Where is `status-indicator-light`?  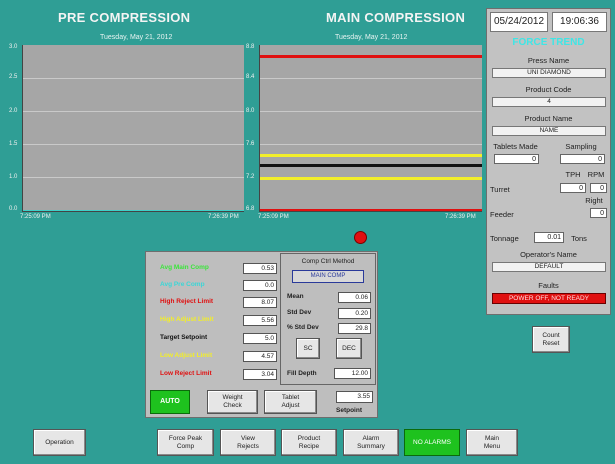
status-indicator-light is located at coordinates (360, 237).